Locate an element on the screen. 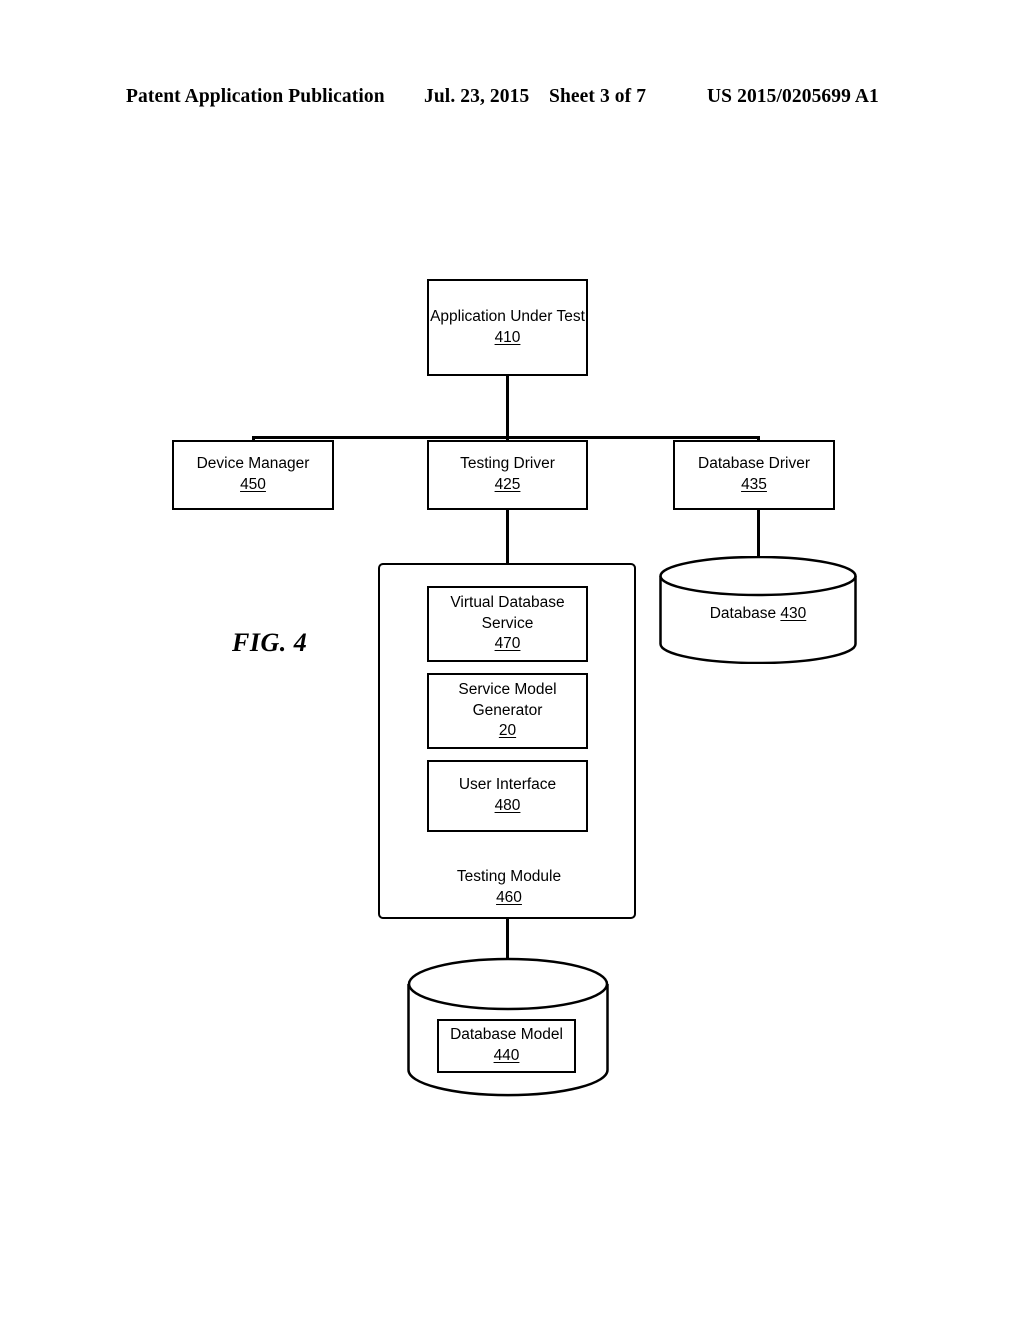  node-application-under-test: Application Under Test 410 is located at coordinates (507, 327).